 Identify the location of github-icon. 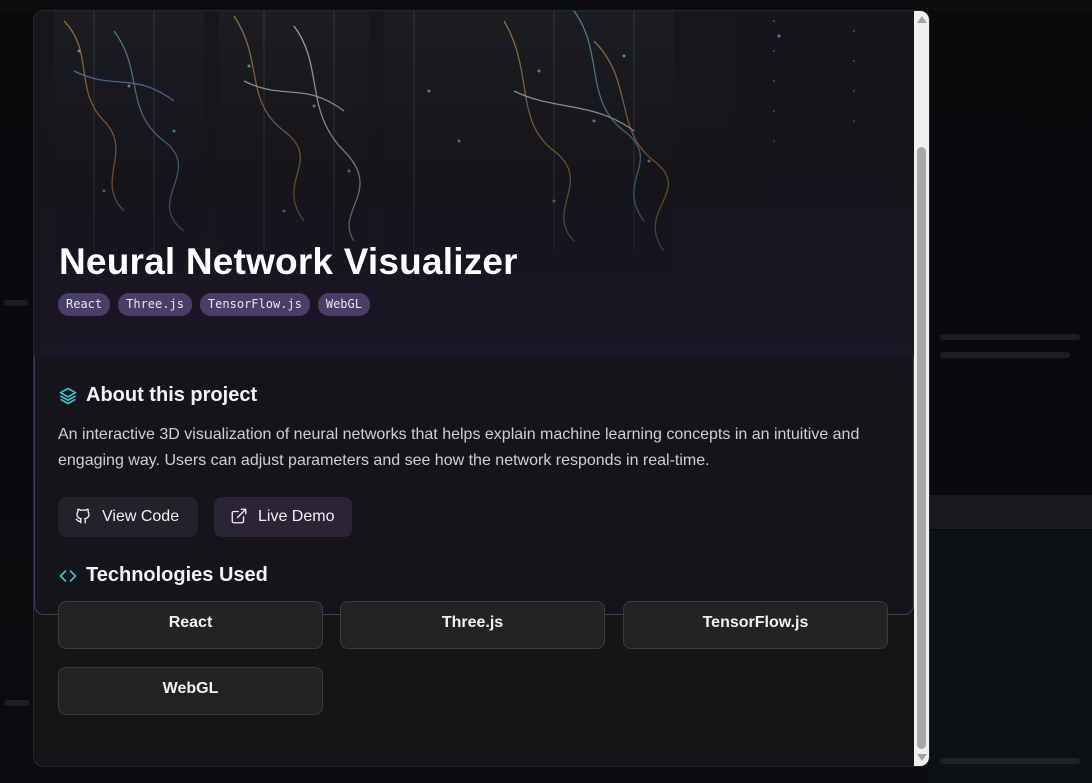
(84, 517).